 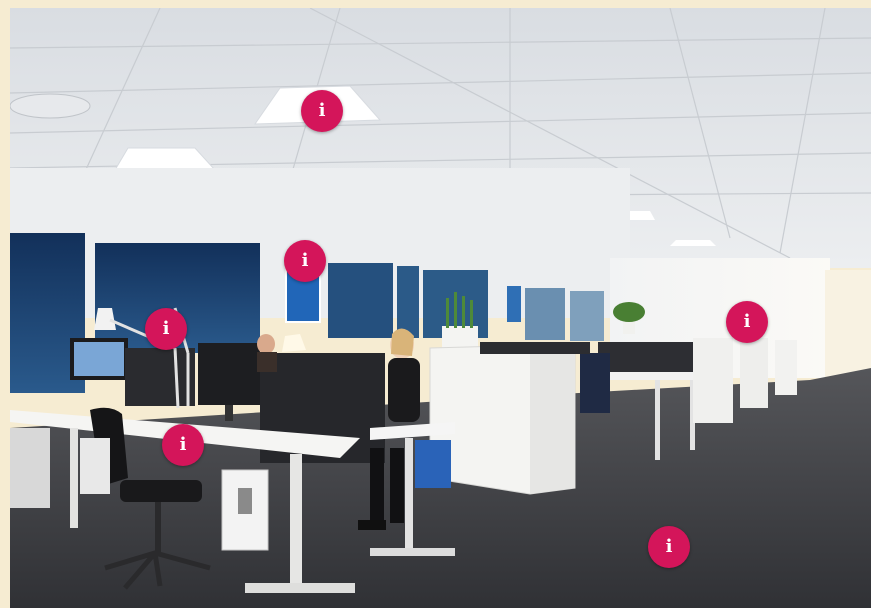 What do you see at coordinates (372, 525) in the screenshot?
I see `person-shoes` at bounding box center [372, 525].